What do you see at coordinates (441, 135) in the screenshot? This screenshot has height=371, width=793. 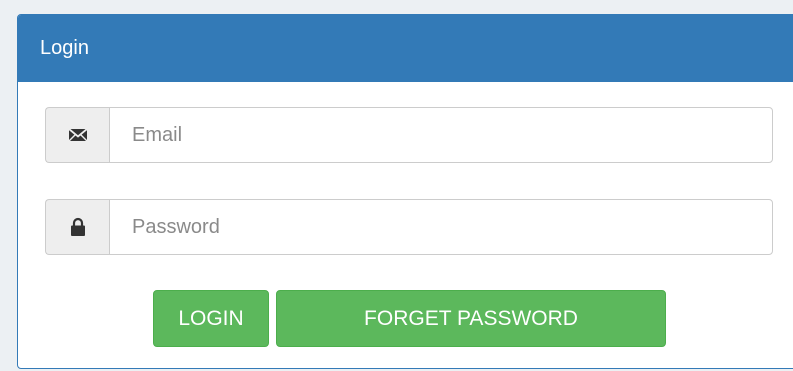 I see `email-field` at bounding box center [441, 135].